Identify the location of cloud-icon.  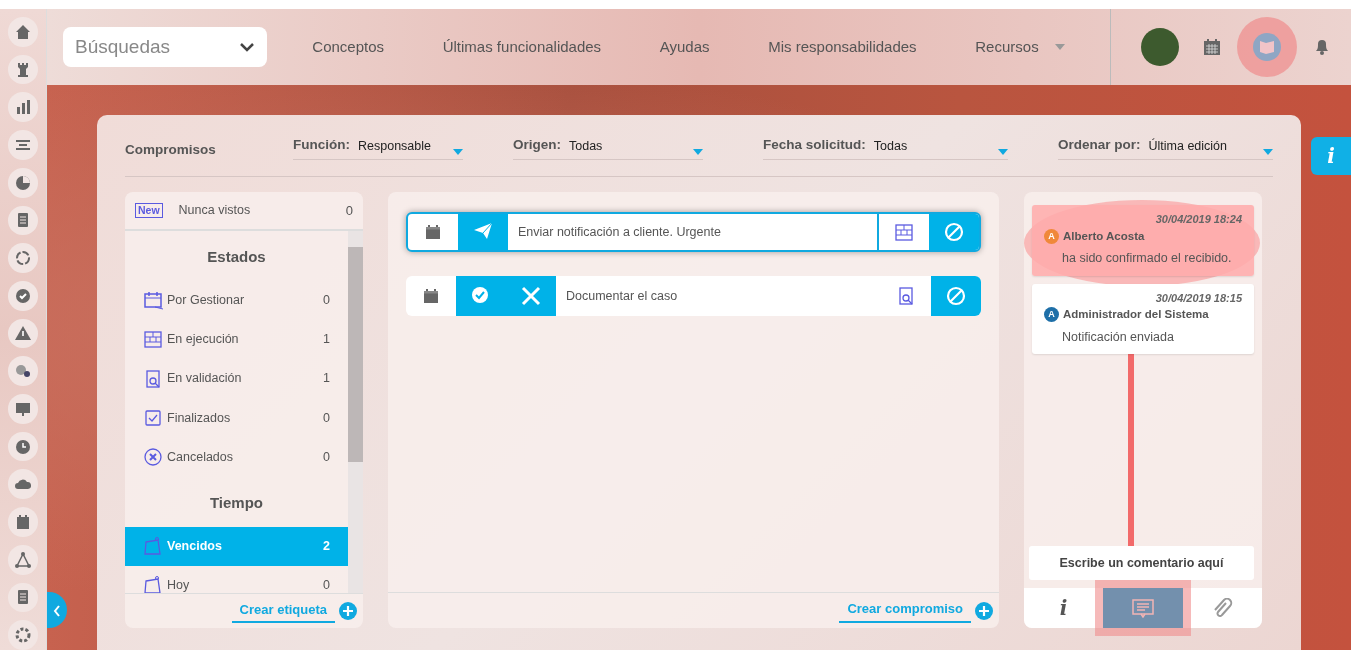
(23, 484).